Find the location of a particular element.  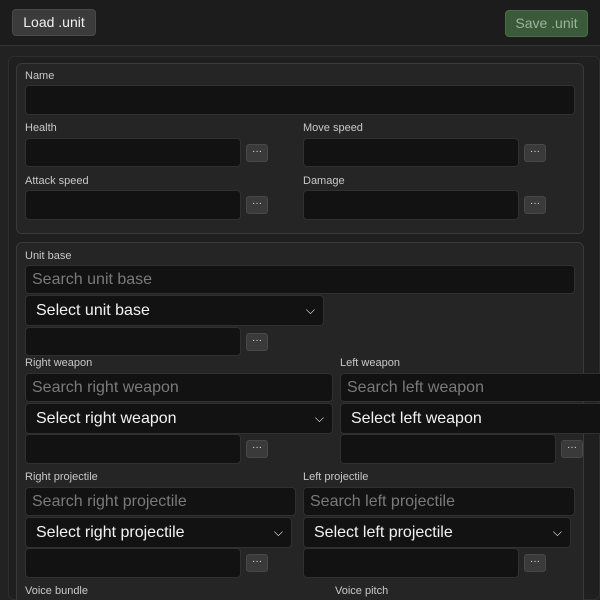

left-projectile-label: Left projectile is located at coordinates (336, 477).